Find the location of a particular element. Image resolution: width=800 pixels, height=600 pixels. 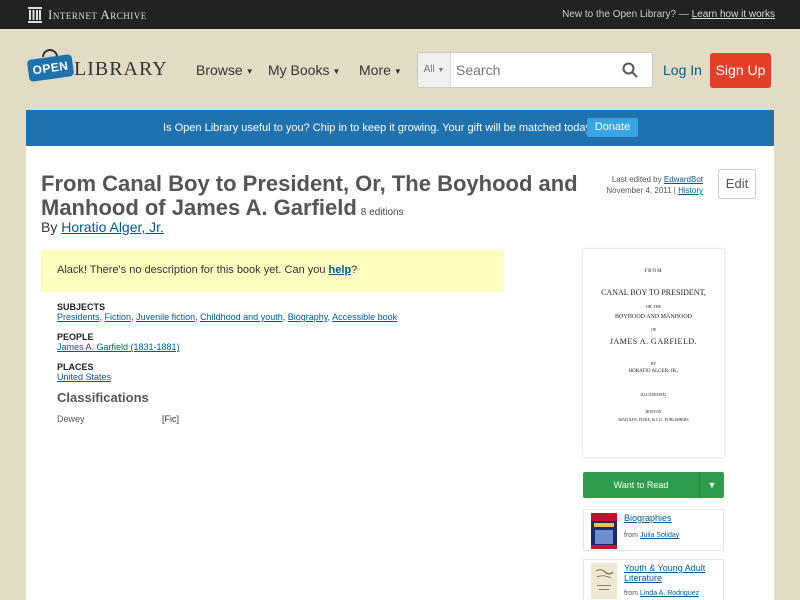

nav-browse: Browse ▼ is located at coordinates (225, 70).